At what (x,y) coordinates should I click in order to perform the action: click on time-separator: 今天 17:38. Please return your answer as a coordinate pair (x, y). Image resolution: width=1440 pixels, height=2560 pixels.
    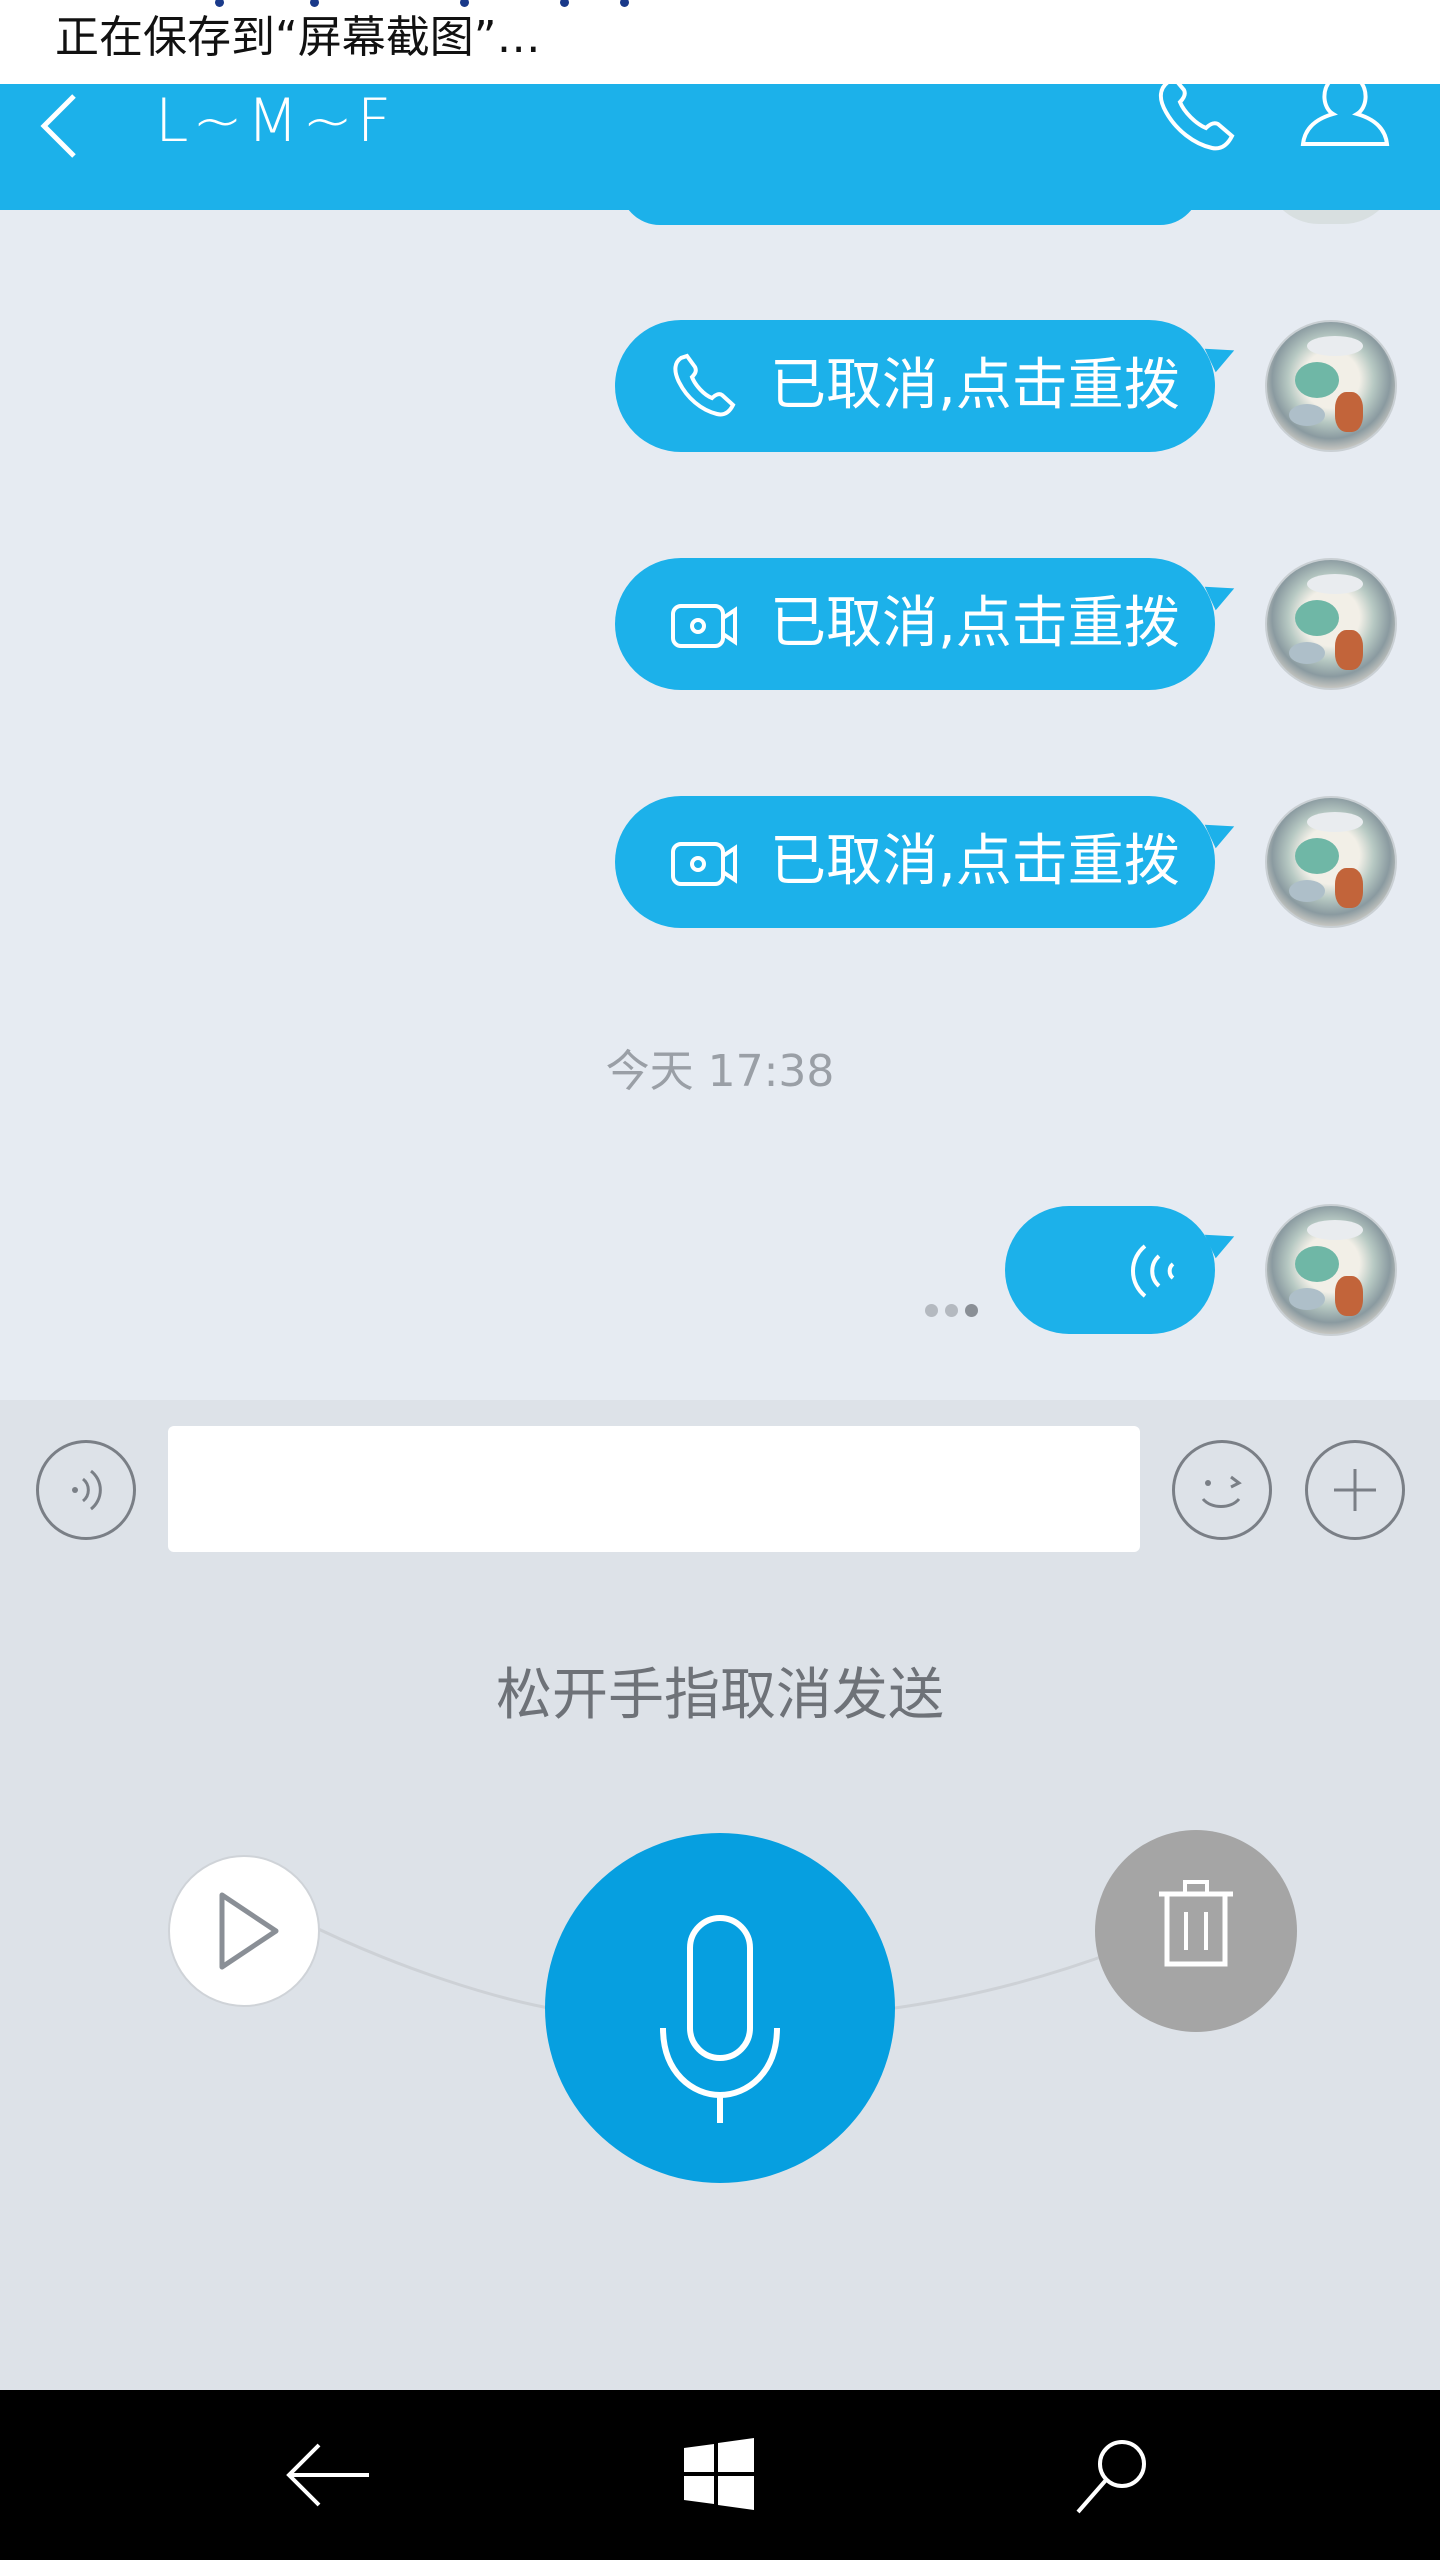
    Looking at the image, I should click on (720, 1071).